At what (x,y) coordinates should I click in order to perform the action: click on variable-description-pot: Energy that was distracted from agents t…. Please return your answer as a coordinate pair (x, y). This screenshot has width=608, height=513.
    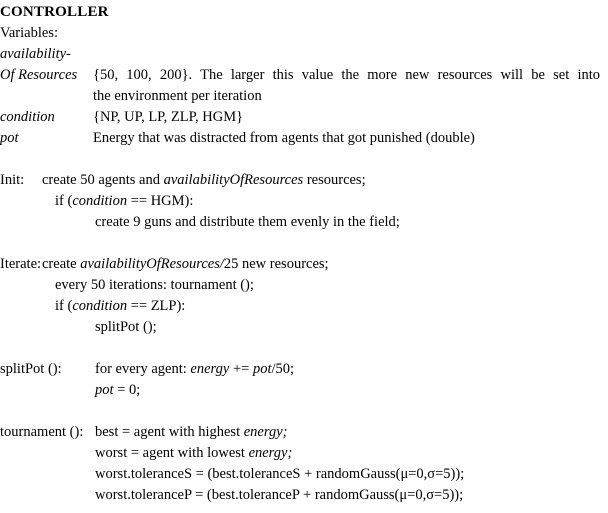
    Looking at the image, I should click on (284, 138).